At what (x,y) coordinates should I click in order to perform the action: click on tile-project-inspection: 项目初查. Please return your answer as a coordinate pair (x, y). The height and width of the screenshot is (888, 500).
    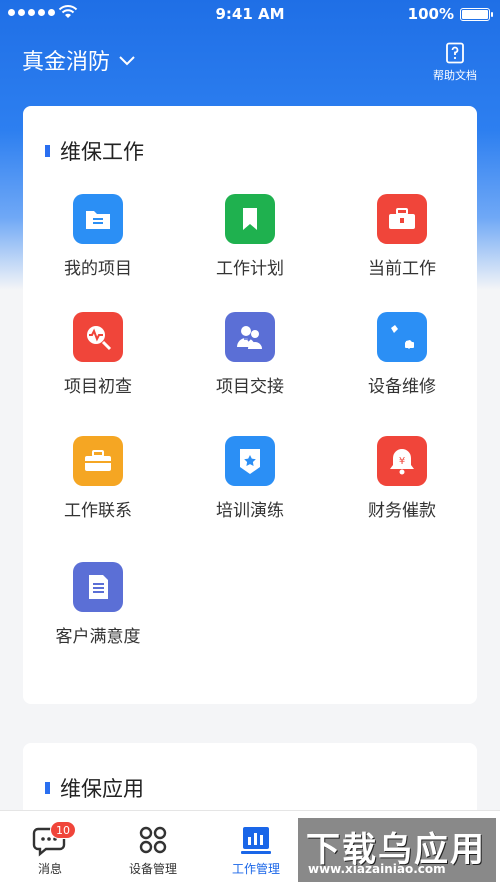
    Looking at the image, I should click on (98, 354).